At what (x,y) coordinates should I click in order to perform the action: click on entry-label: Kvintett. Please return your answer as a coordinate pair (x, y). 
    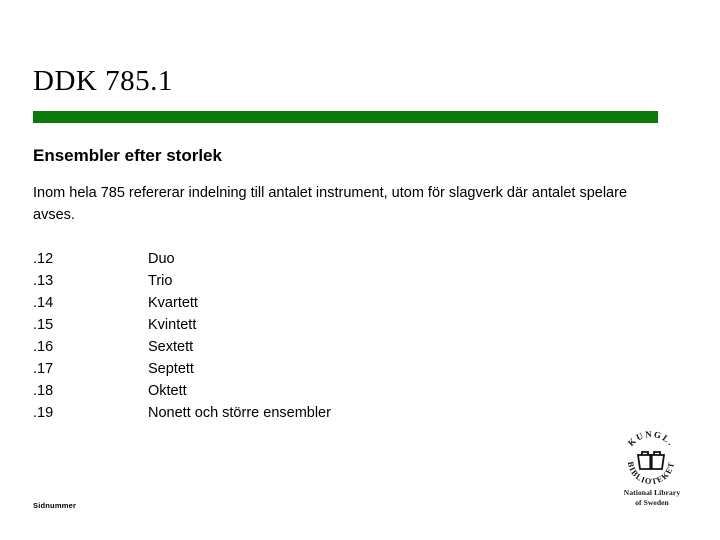
    Looking at the image, I should click on (172, 325).